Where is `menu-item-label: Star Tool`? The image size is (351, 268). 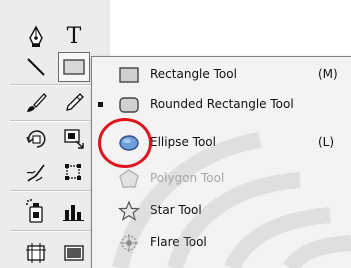
menu-item-label: Star Tool is located at coordinates (176, 210).